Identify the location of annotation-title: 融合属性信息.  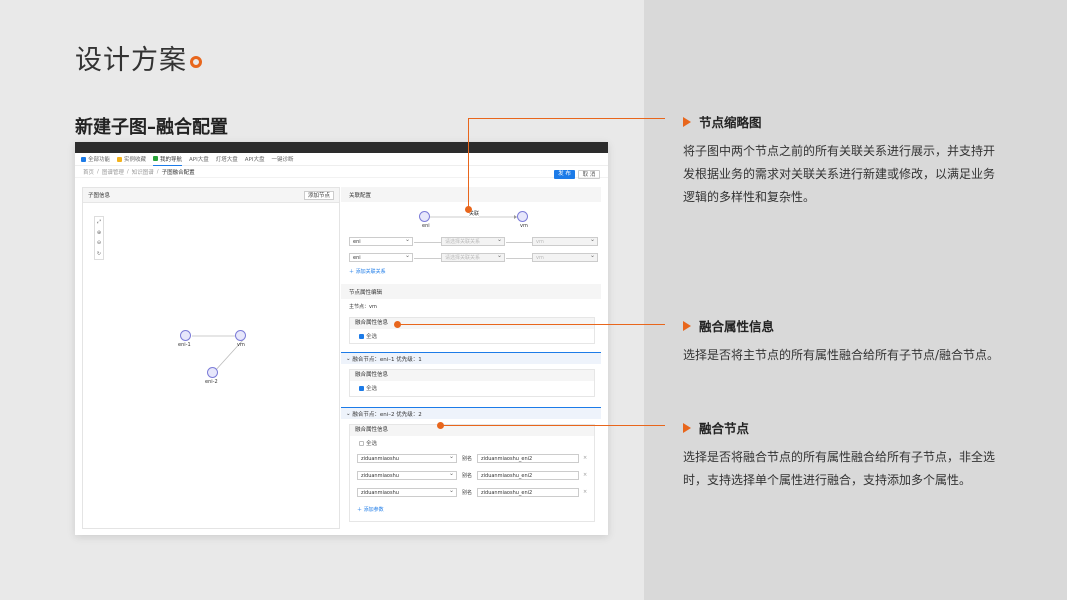
(737, 326).